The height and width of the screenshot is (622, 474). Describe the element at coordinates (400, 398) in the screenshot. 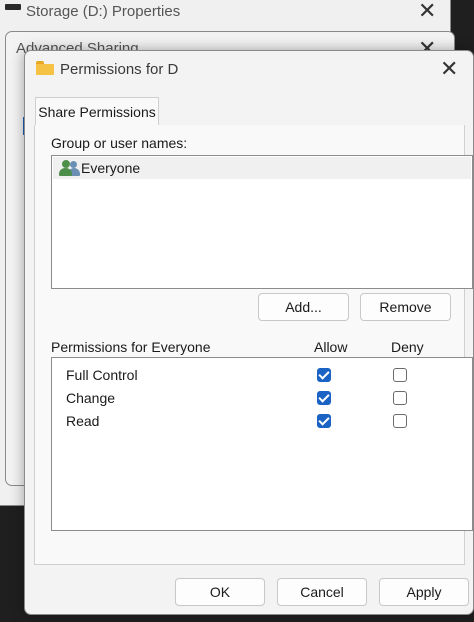

I see `change-deny-checkbox` at that location.